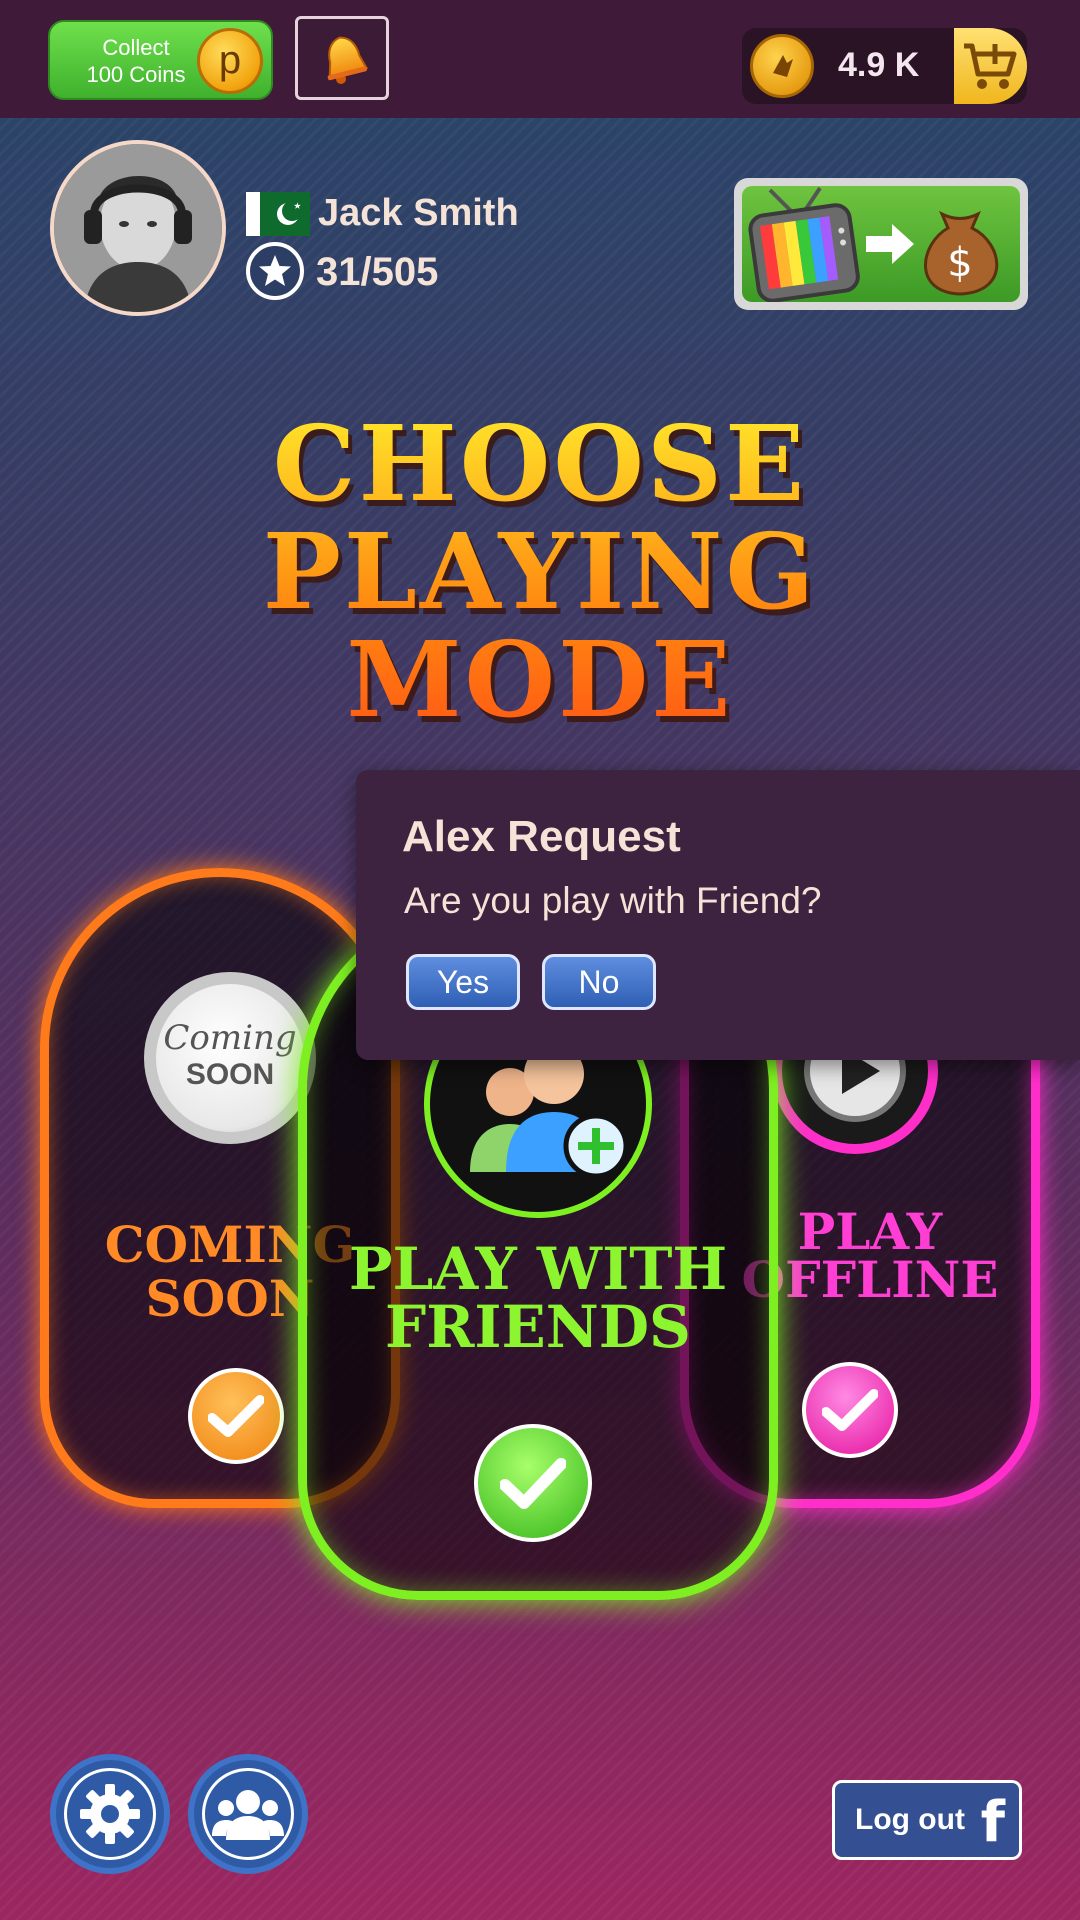 This screenshot has width=1080, height=1920. What do you see at coordinates (910, 1819) in the screenshot?
I see `logout-label: Log out` at bounding box center [910, 1819].